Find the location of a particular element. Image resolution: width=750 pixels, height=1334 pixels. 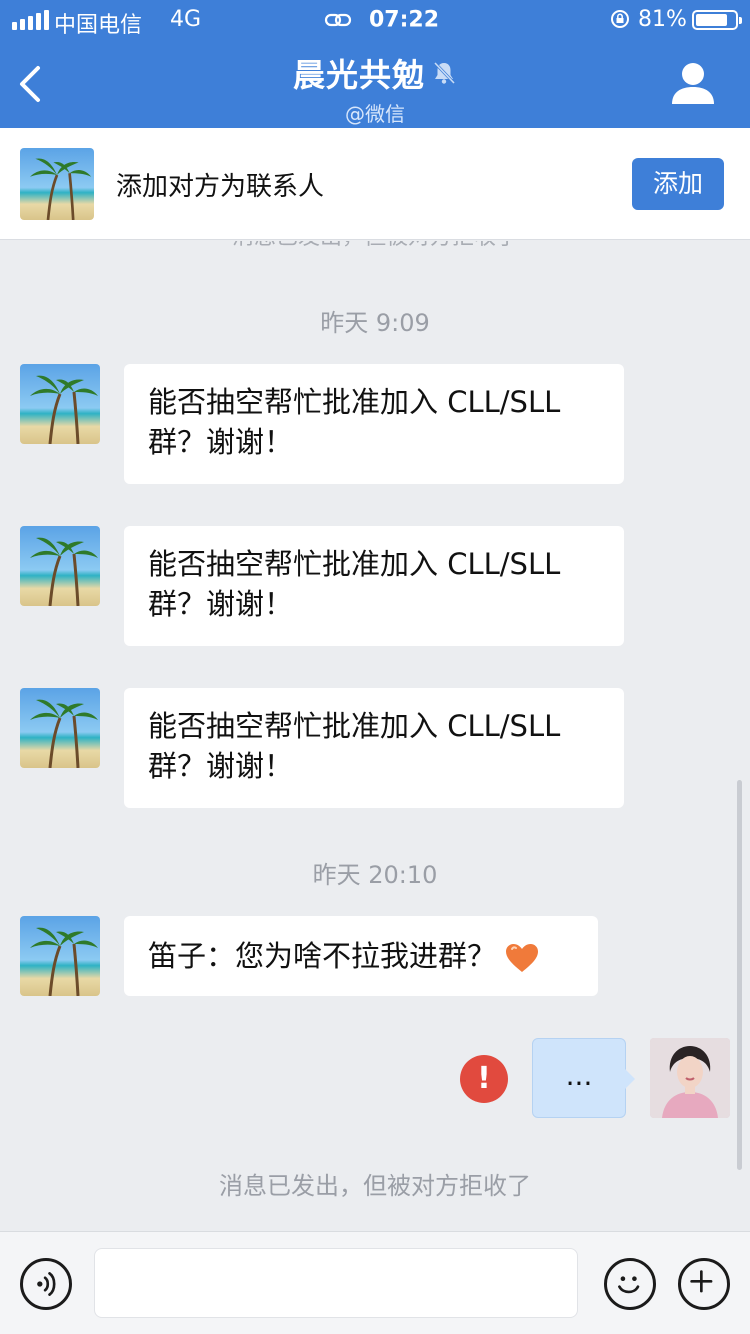

signal-icon is located at coordinates (30, 20).